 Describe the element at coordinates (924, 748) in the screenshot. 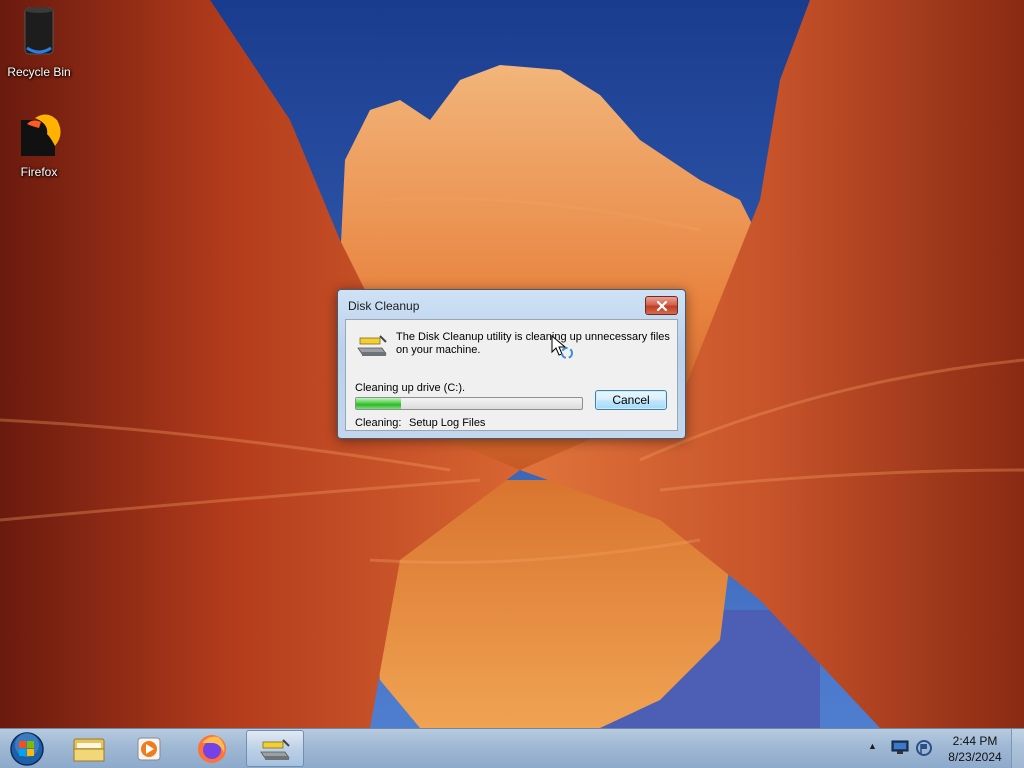

I see `action-center-flag-icon` at that location.